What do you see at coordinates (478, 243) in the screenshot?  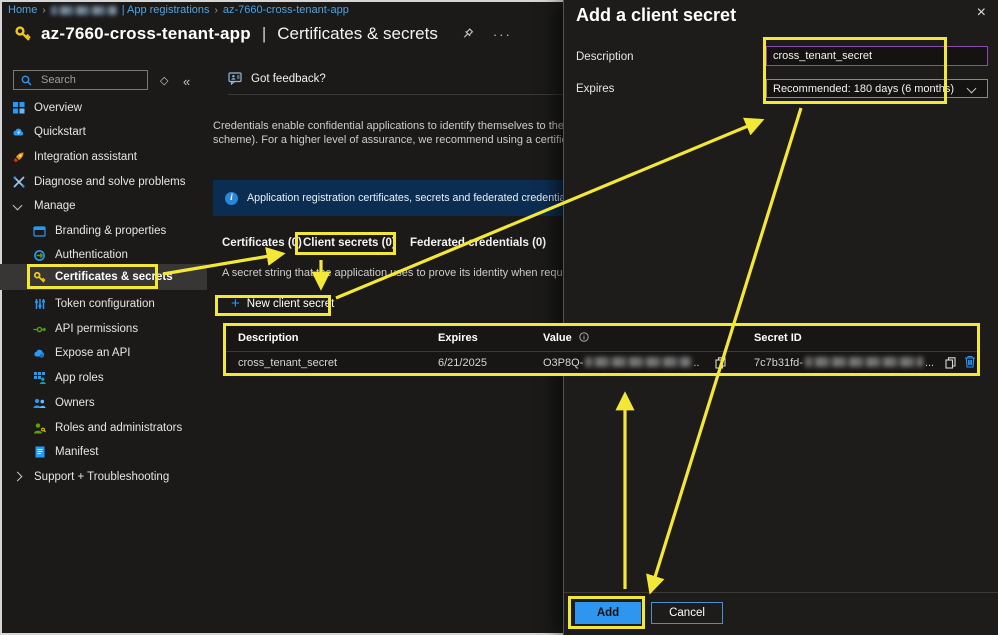 I see `tab-federated-credentials: Federated credentials (0)` at bounding box center [478, 243].